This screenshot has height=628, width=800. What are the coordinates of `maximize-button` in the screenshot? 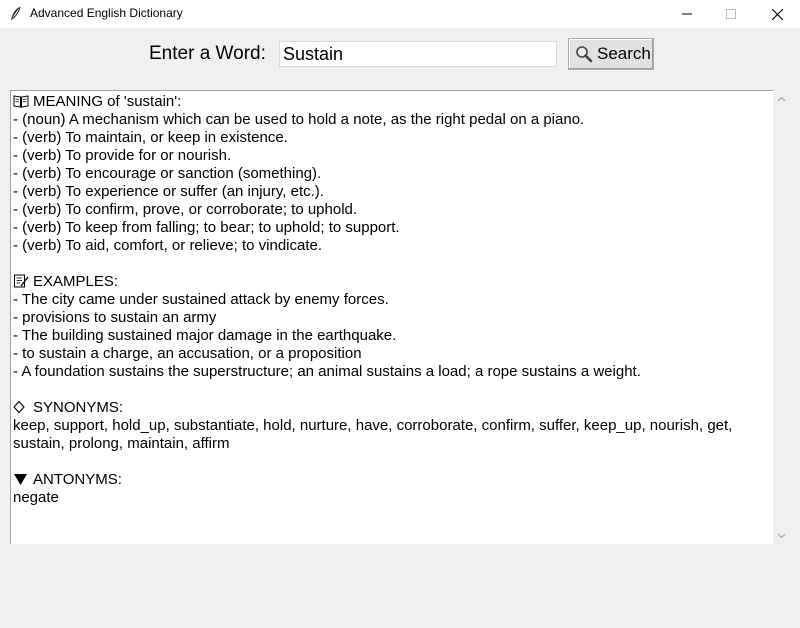 It's located at (731, 14).